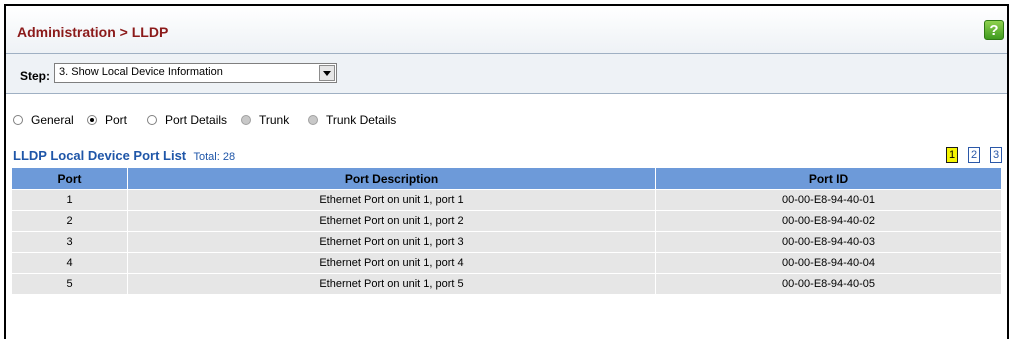 The image size is (1013, 339). What do you see at coordinates (391, 263) in the screenshot?
I see `cell-port-description: Ethernet Port on unit 1, port 4` at bounding box center [391, 263].